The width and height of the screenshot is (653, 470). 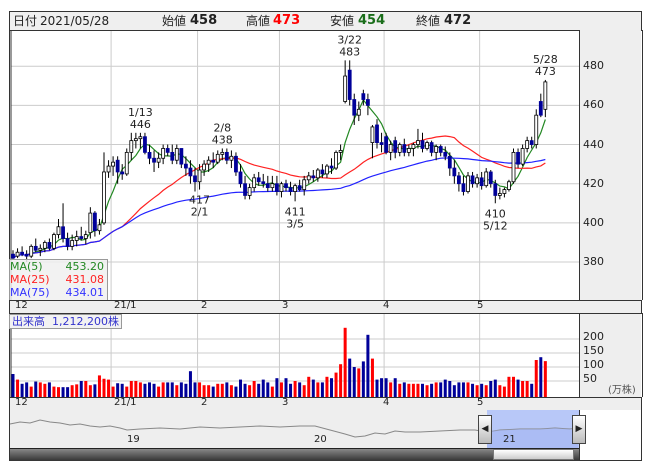 I want to click on caret-left-icon: ◀, so click(x=485, y=429).